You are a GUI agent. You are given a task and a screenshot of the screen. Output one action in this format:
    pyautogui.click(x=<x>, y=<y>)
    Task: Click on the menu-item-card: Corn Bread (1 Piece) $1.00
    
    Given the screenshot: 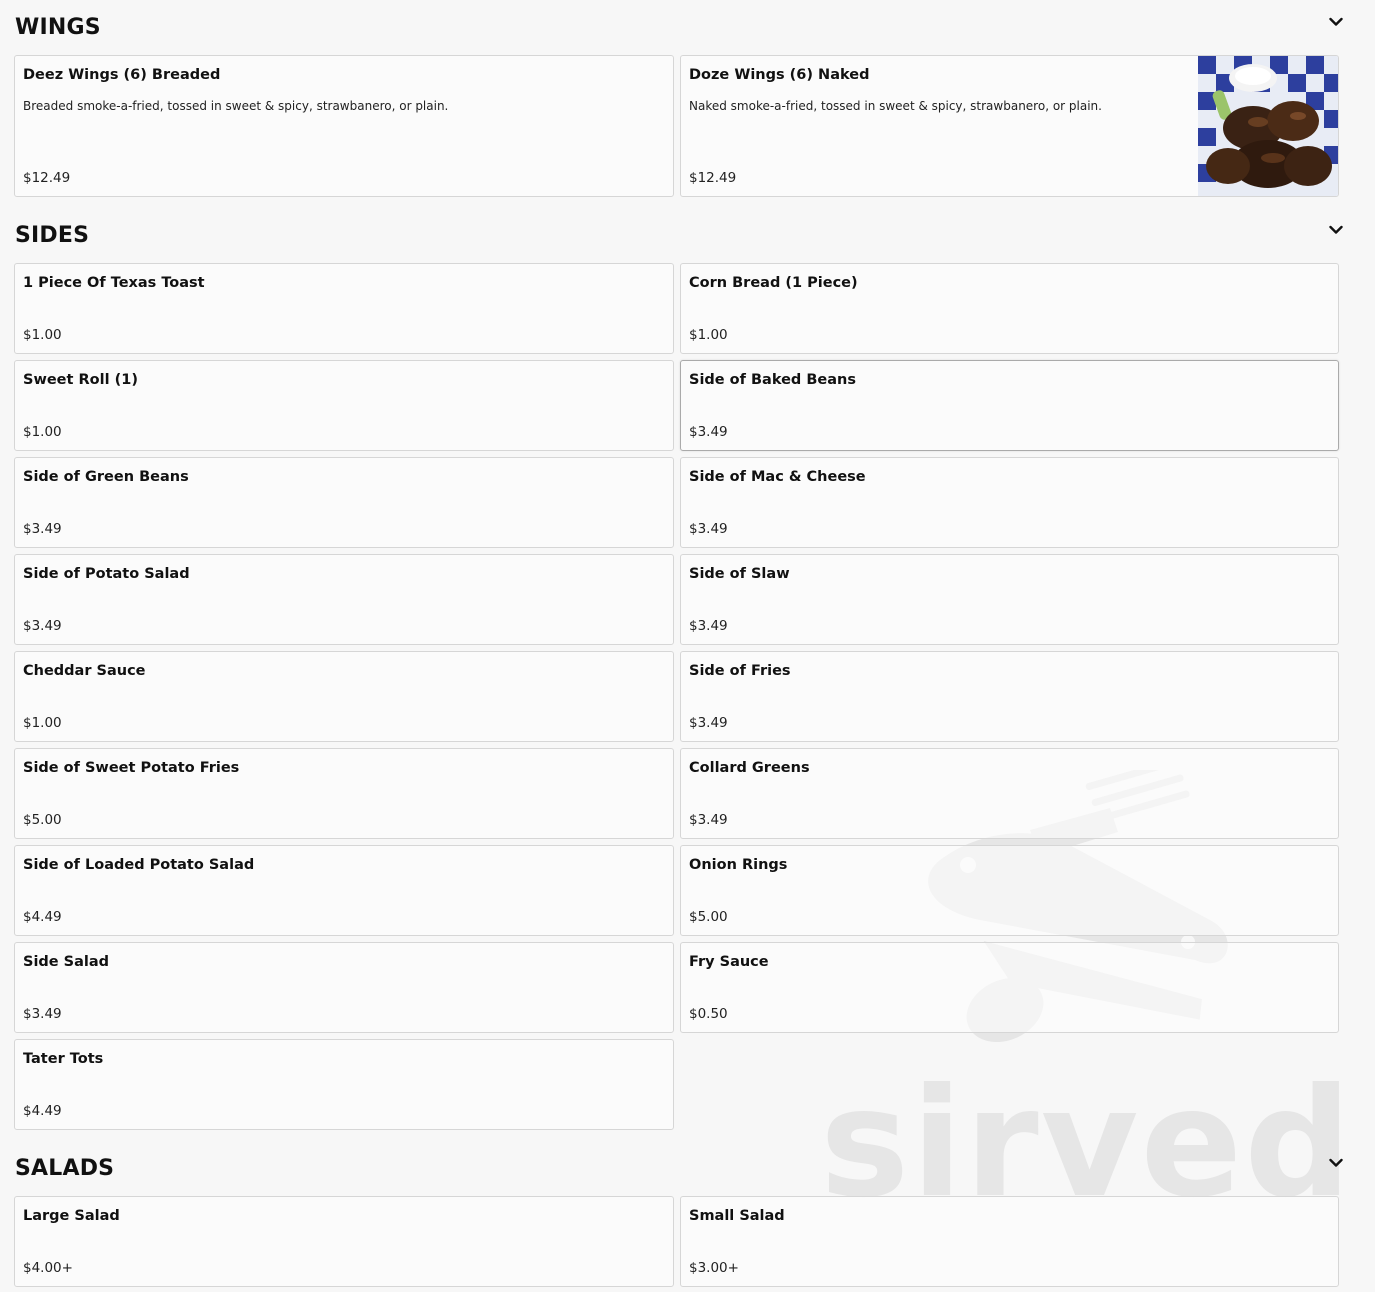 What is the action you would take?
    pyautogui.click(x=1009, y=308)
    